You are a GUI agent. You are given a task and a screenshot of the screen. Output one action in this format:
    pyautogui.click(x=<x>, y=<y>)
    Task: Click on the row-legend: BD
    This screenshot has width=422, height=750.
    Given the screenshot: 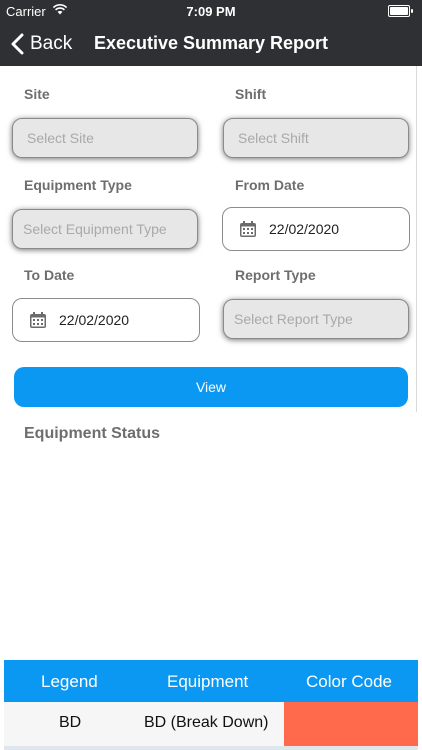 What is the action you would take?
    pyautogui.click(x=70, y=722)
    